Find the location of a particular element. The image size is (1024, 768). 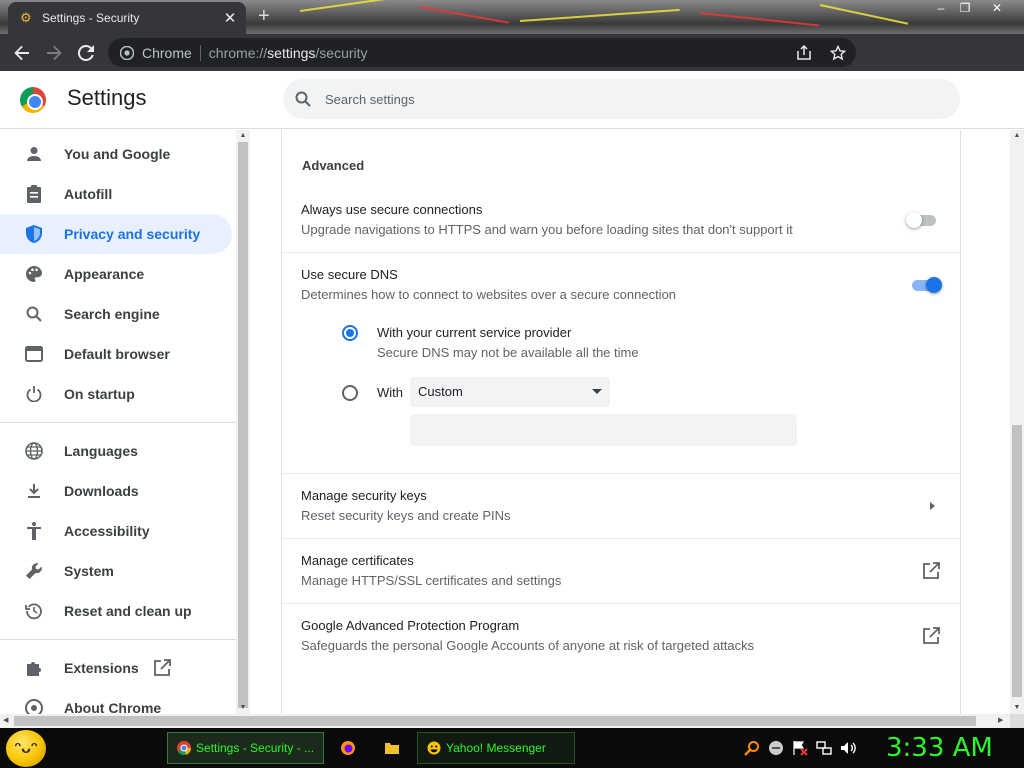

new-tab-button: + is located at coordinates (264, 16).